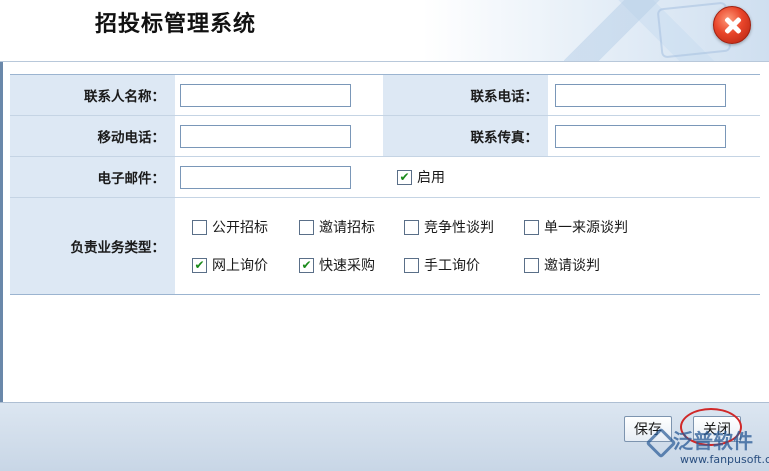 Image resolution: width=769 pixels, height=471 pixels. I want to click on contact-name-label: 联系人名称：, so click(92, 95).